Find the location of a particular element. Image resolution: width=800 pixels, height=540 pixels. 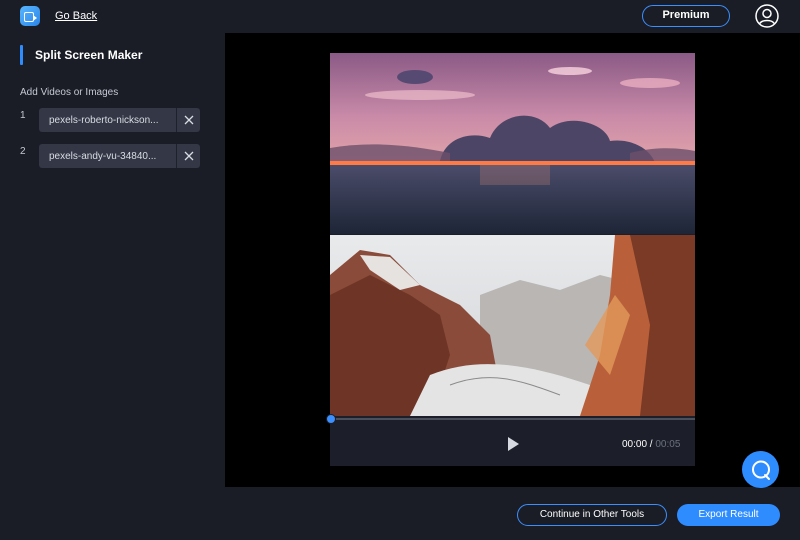

export-result-button: Export Result is located at coordinates (728, 515).